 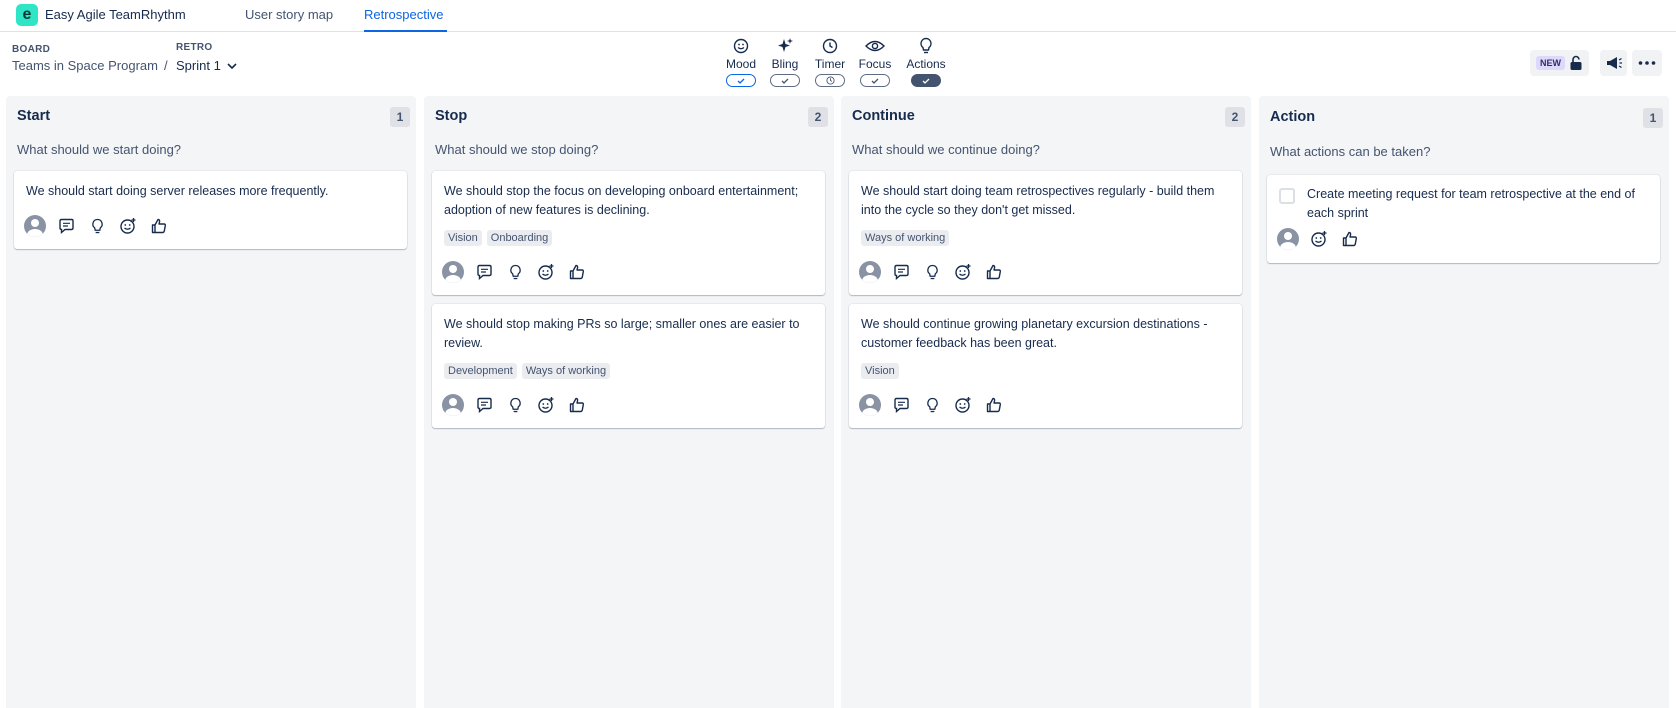 I want to click on announcement-button, so click(x=1613, y=63).